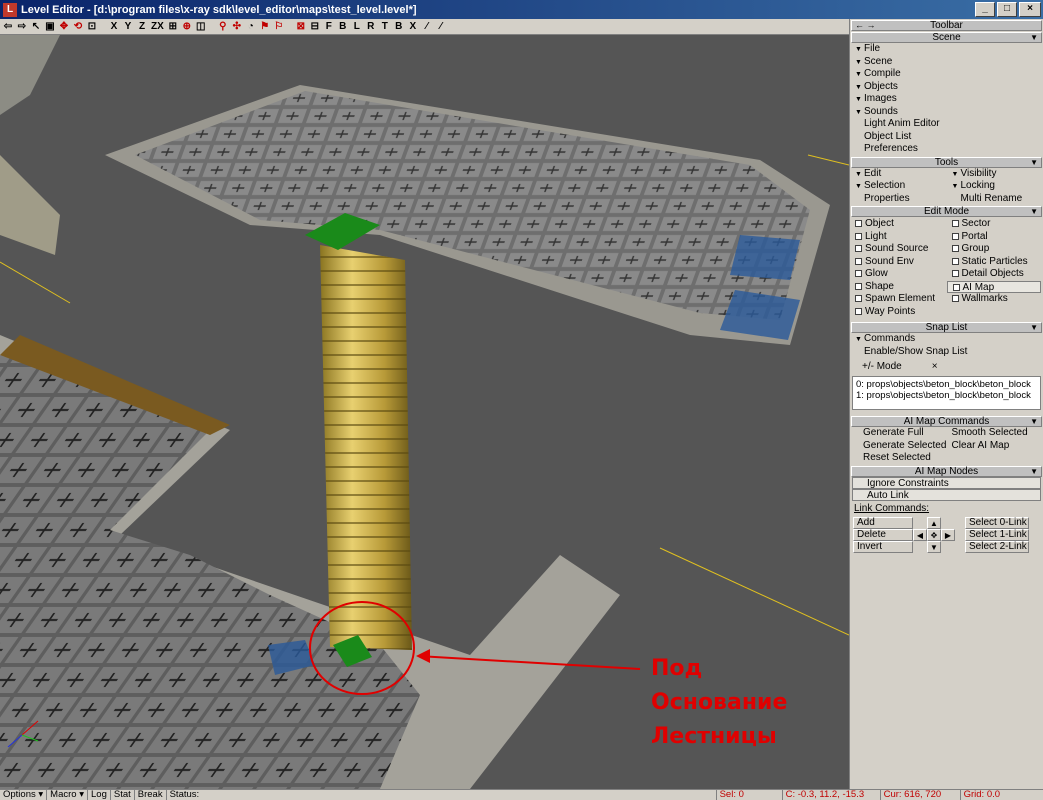 The width and height of the screenshot is (1043, 800). I want to click on tools-selection: ▼ Selection, so click(898, 186).